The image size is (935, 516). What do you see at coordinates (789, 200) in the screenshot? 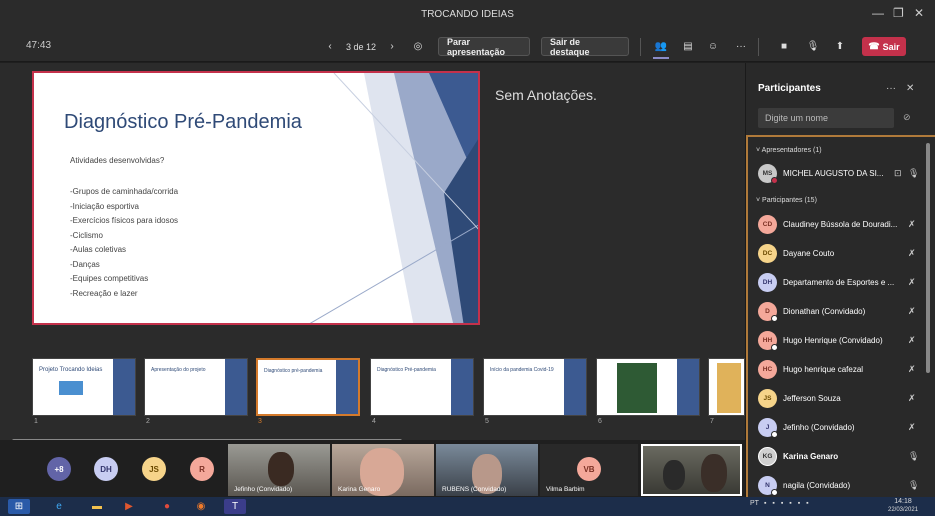
I see `participants-label: Participantes (15)` at bounding box center [789, 200].